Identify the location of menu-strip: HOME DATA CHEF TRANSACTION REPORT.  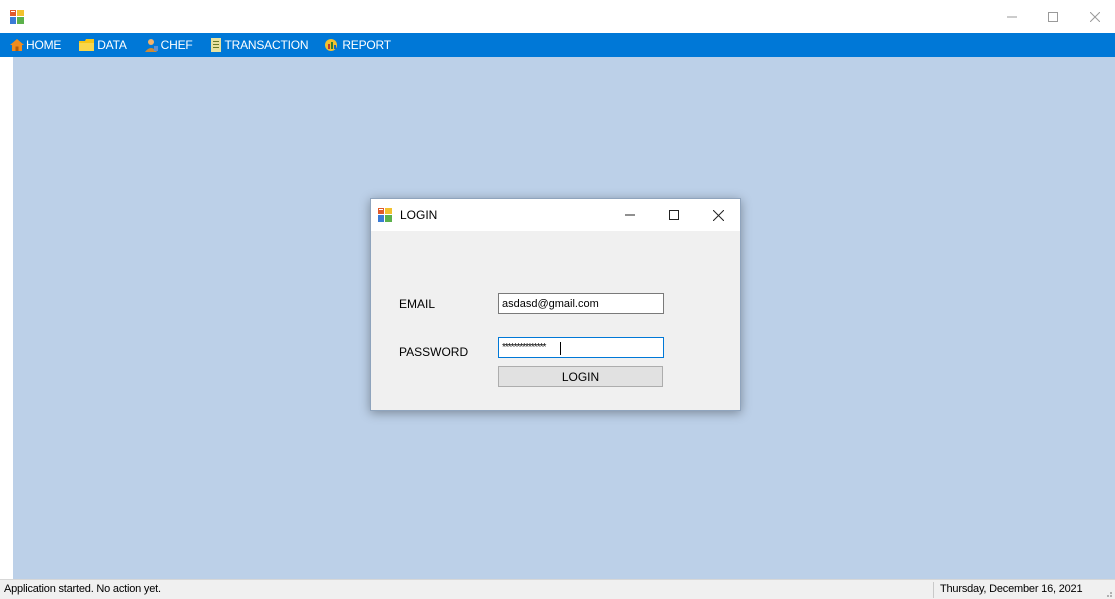
(557, 45).